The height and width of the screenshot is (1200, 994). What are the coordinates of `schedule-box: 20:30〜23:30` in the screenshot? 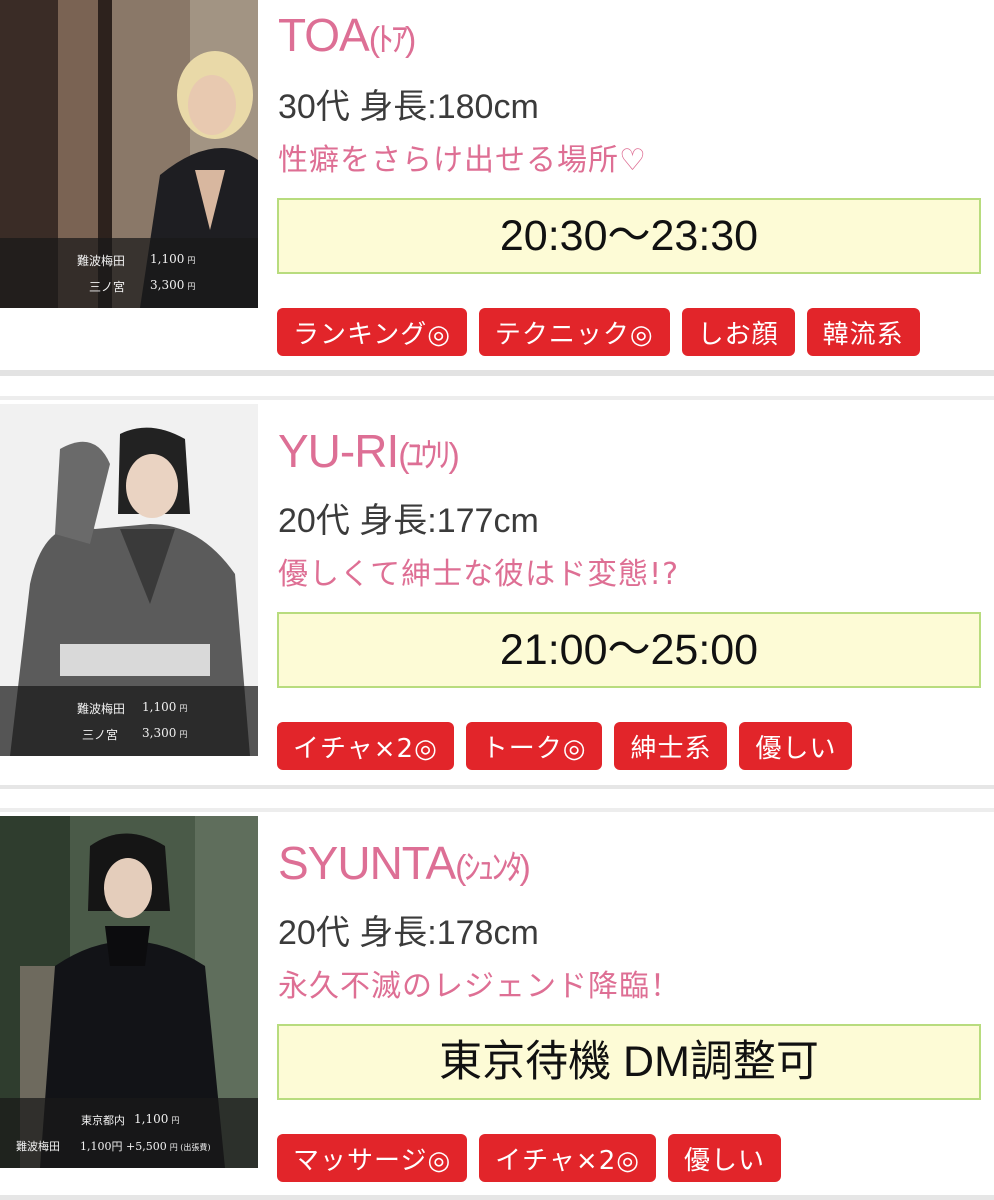 It's located at (629, 236).